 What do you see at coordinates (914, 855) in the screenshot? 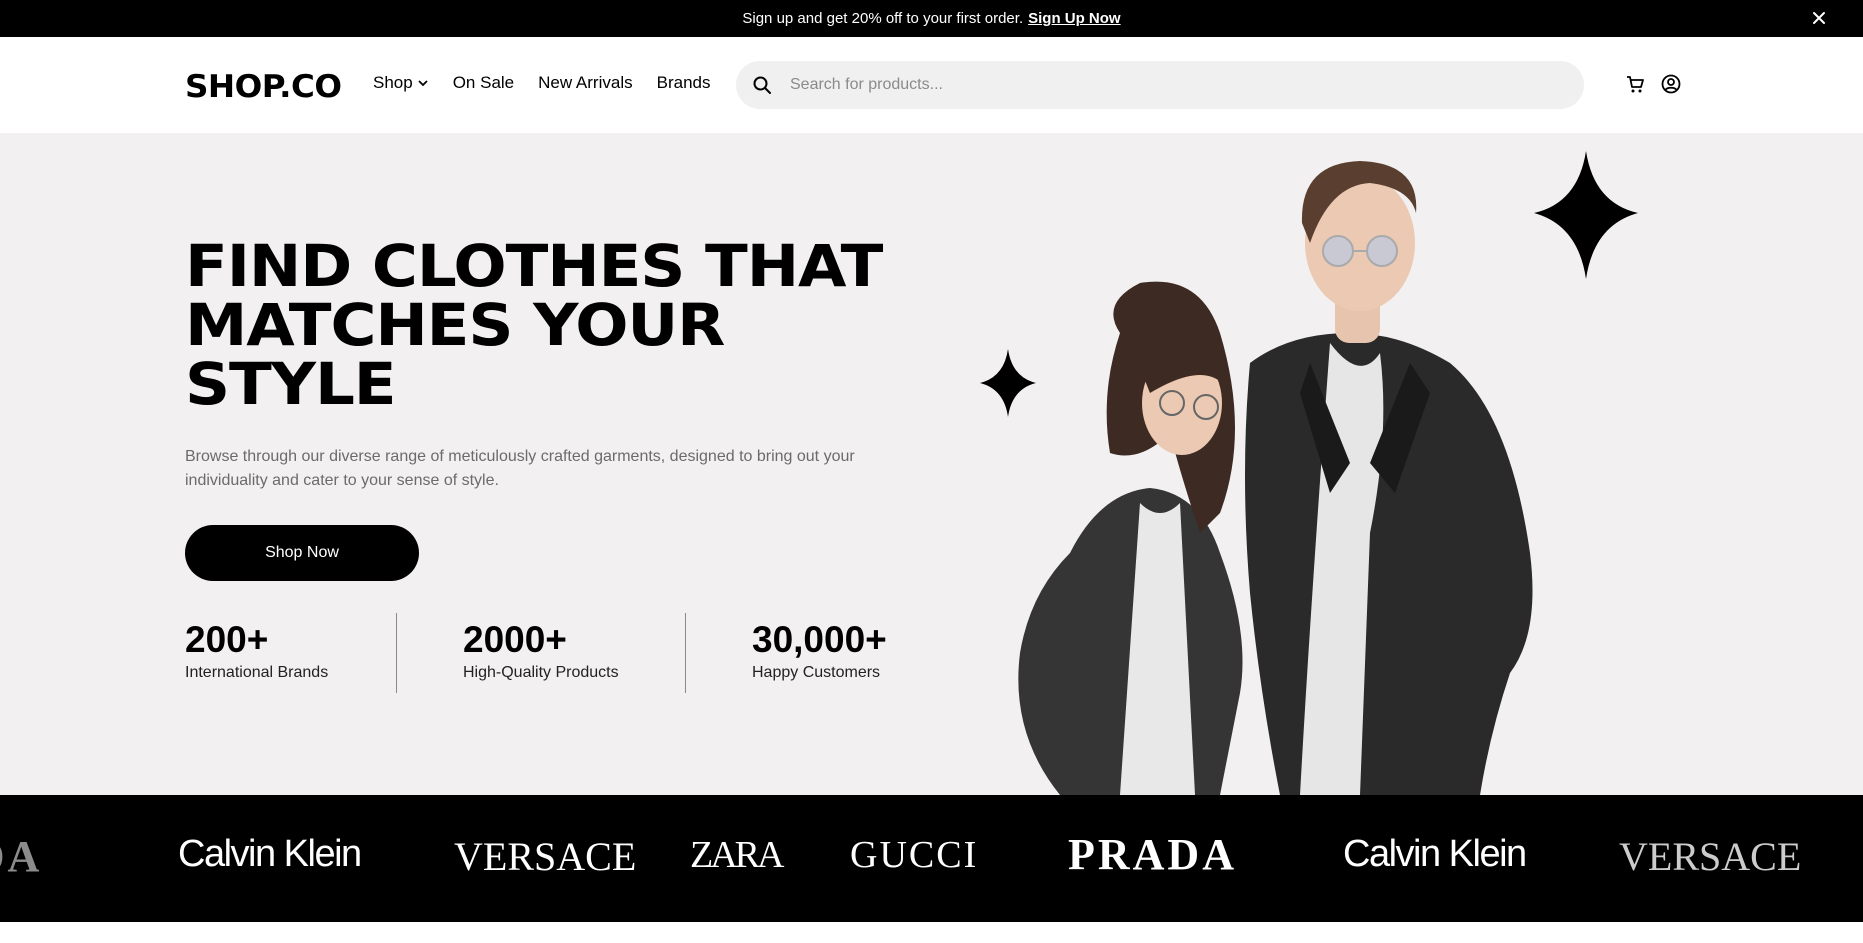
I see `brand-logo-gucci: GUCCI` at bounding box center [914, 855].